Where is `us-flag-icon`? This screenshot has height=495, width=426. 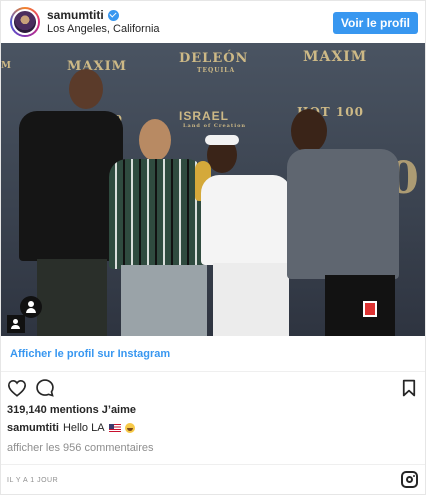
us-flag-icon is located at coordinates (114, 428).